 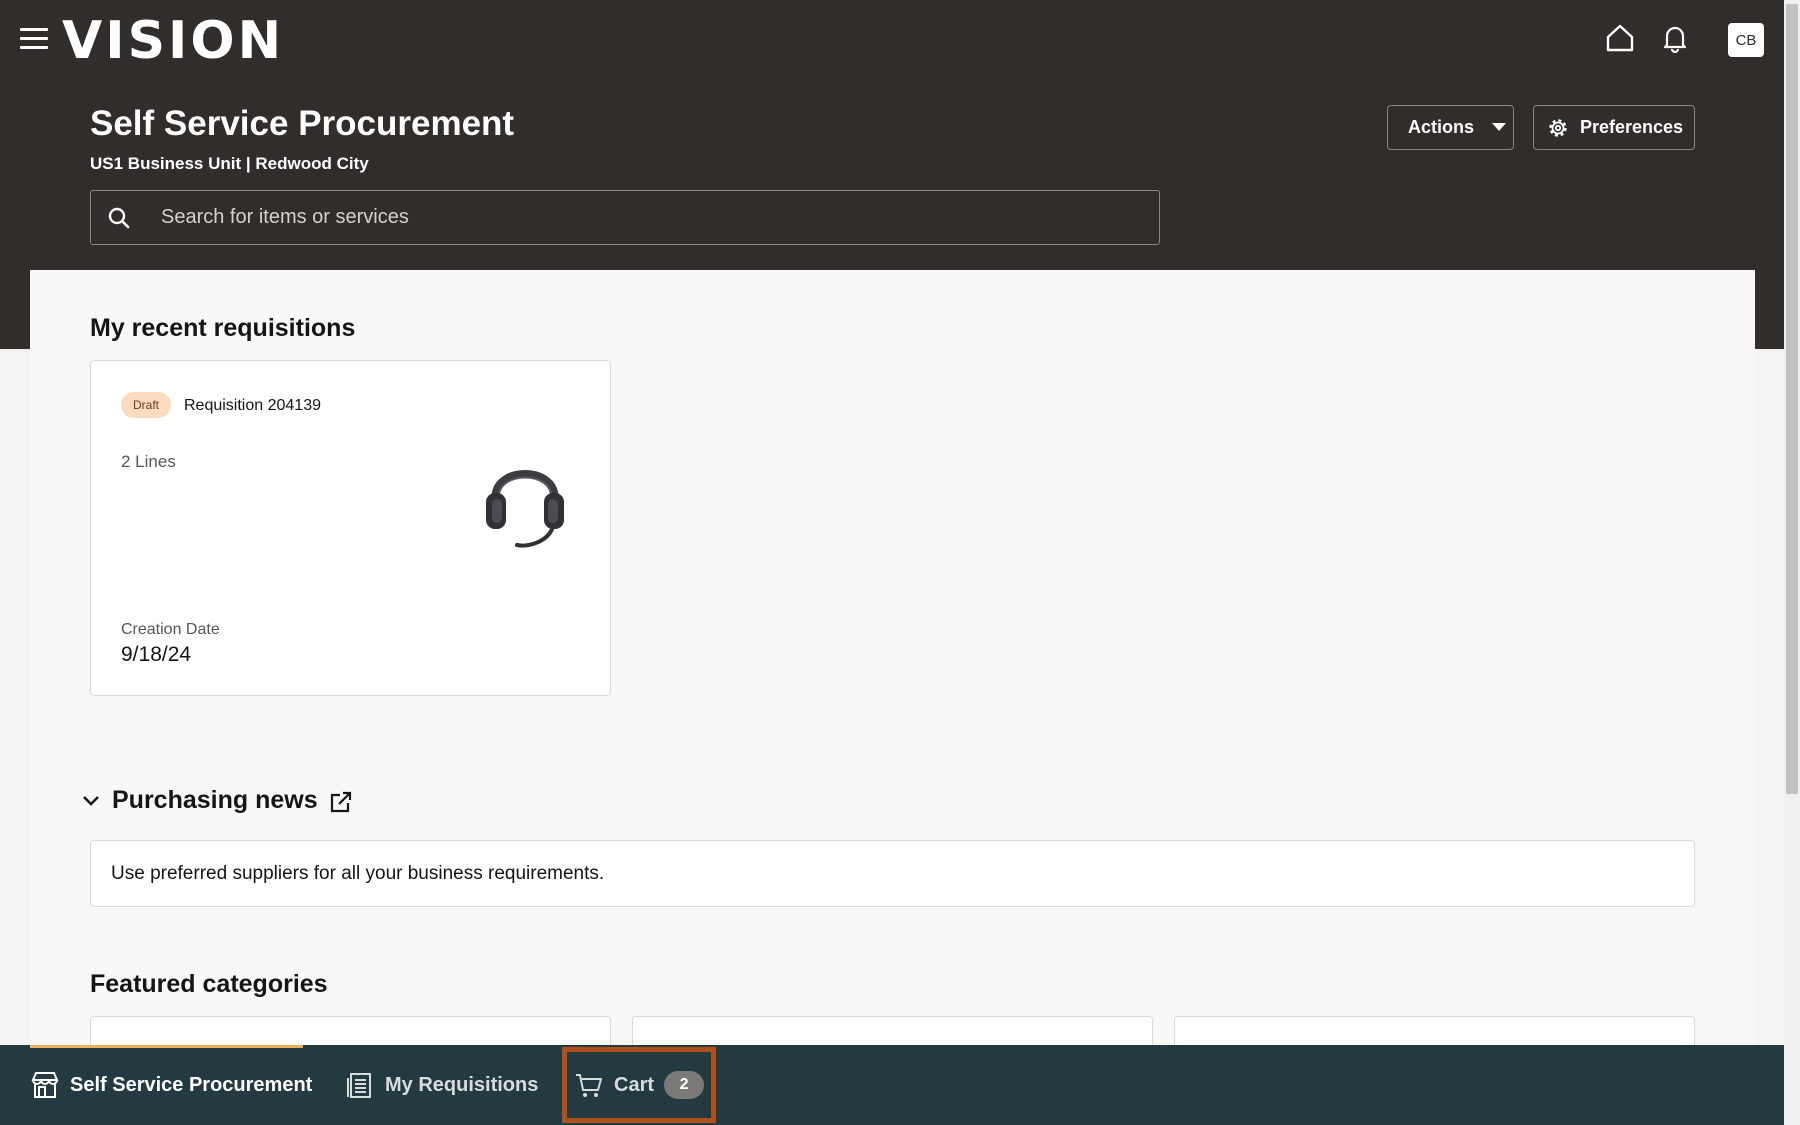 I want to click on scrollbar-thumb, so click(x=1792, y=399).